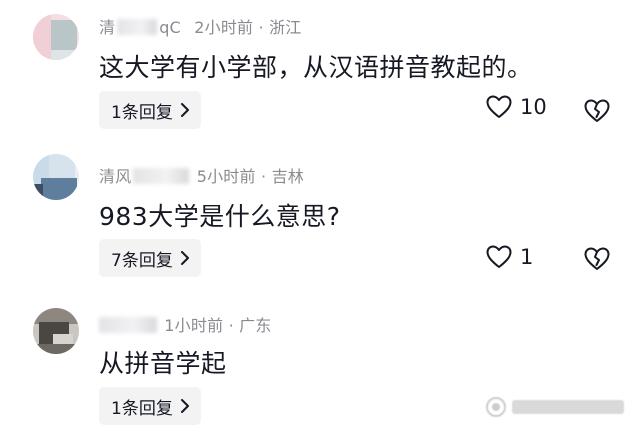 The width and height of the screenshot is (640, 441). Describe the element at coordinates (115, 176) in the screenshot. I see `username: 清风` at that location.